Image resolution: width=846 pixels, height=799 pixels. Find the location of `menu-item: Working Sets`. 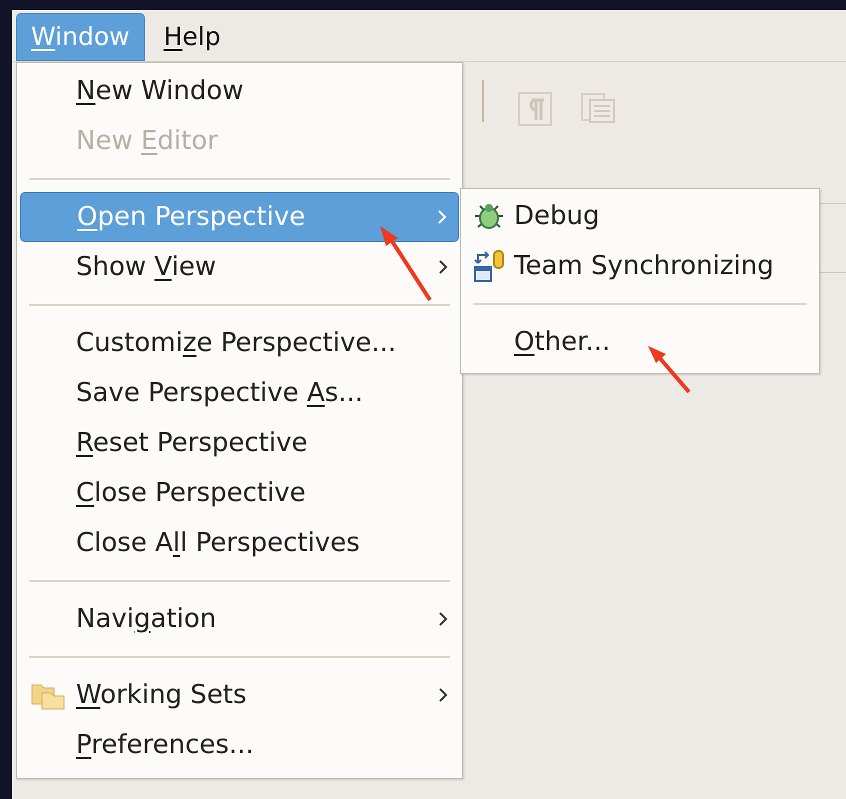

menu-item: Working Sets is located at coordinates (239, 695).